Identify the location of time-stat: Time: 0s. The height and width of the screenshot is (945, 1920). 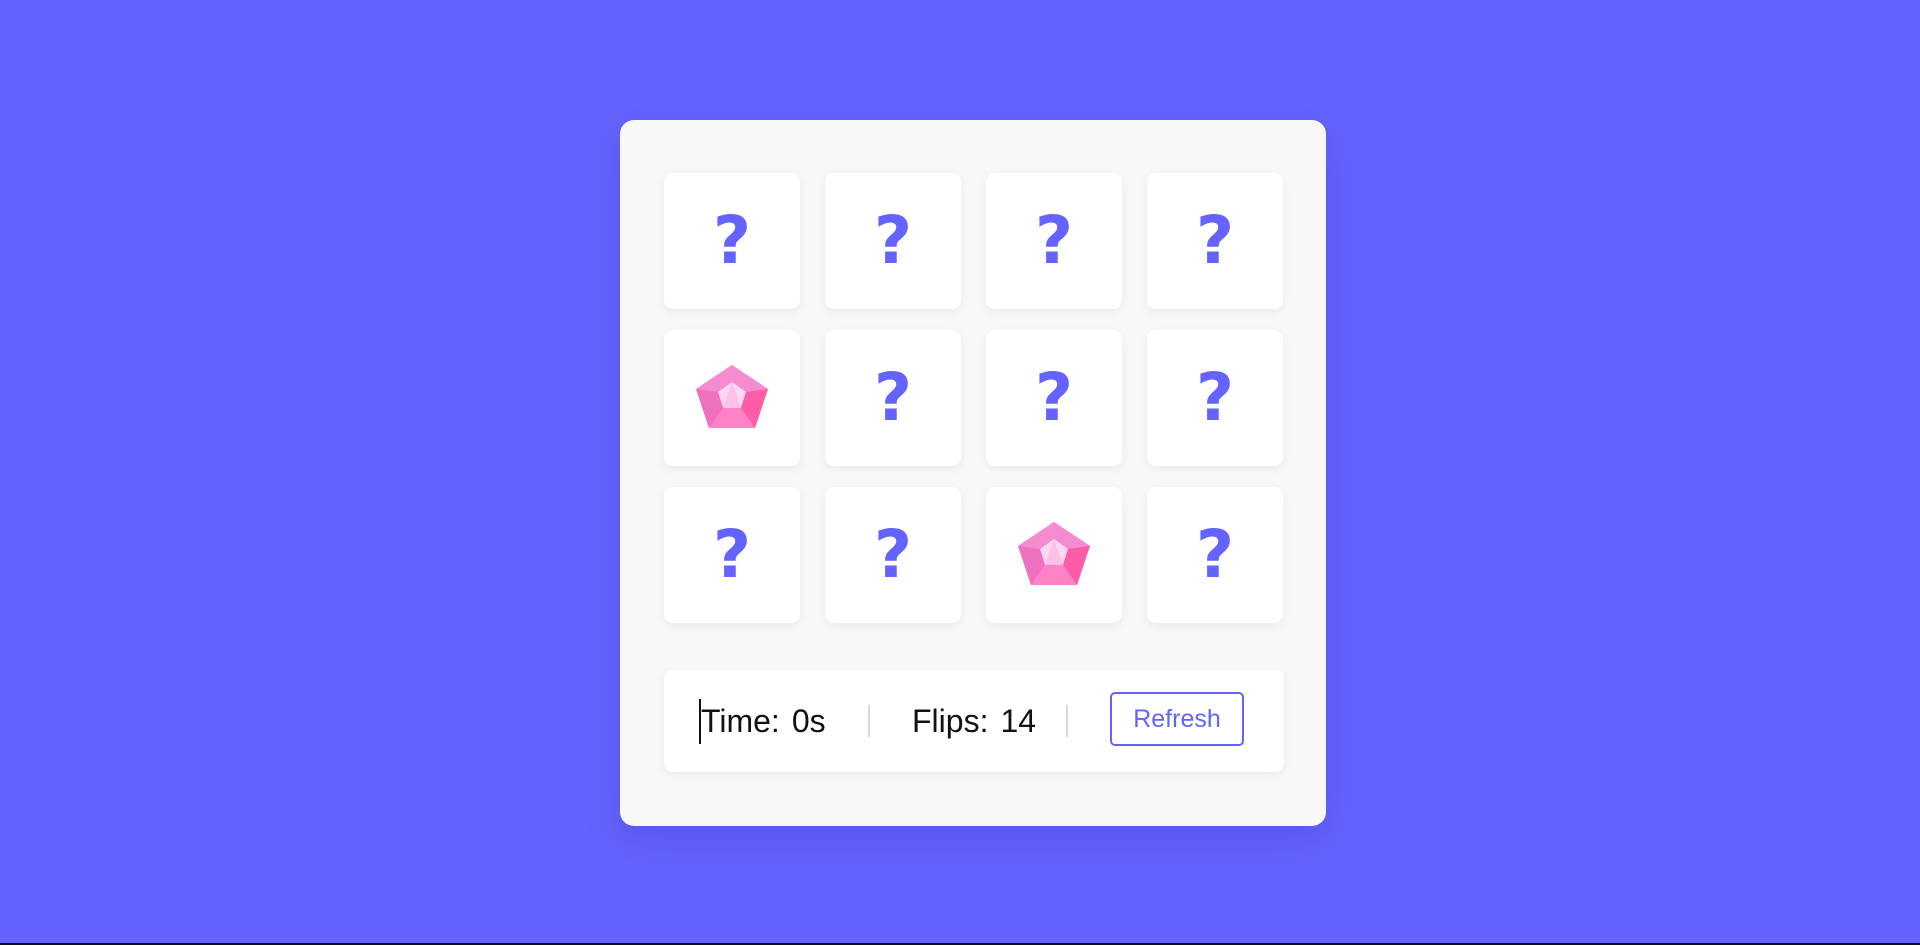
(763, 721).